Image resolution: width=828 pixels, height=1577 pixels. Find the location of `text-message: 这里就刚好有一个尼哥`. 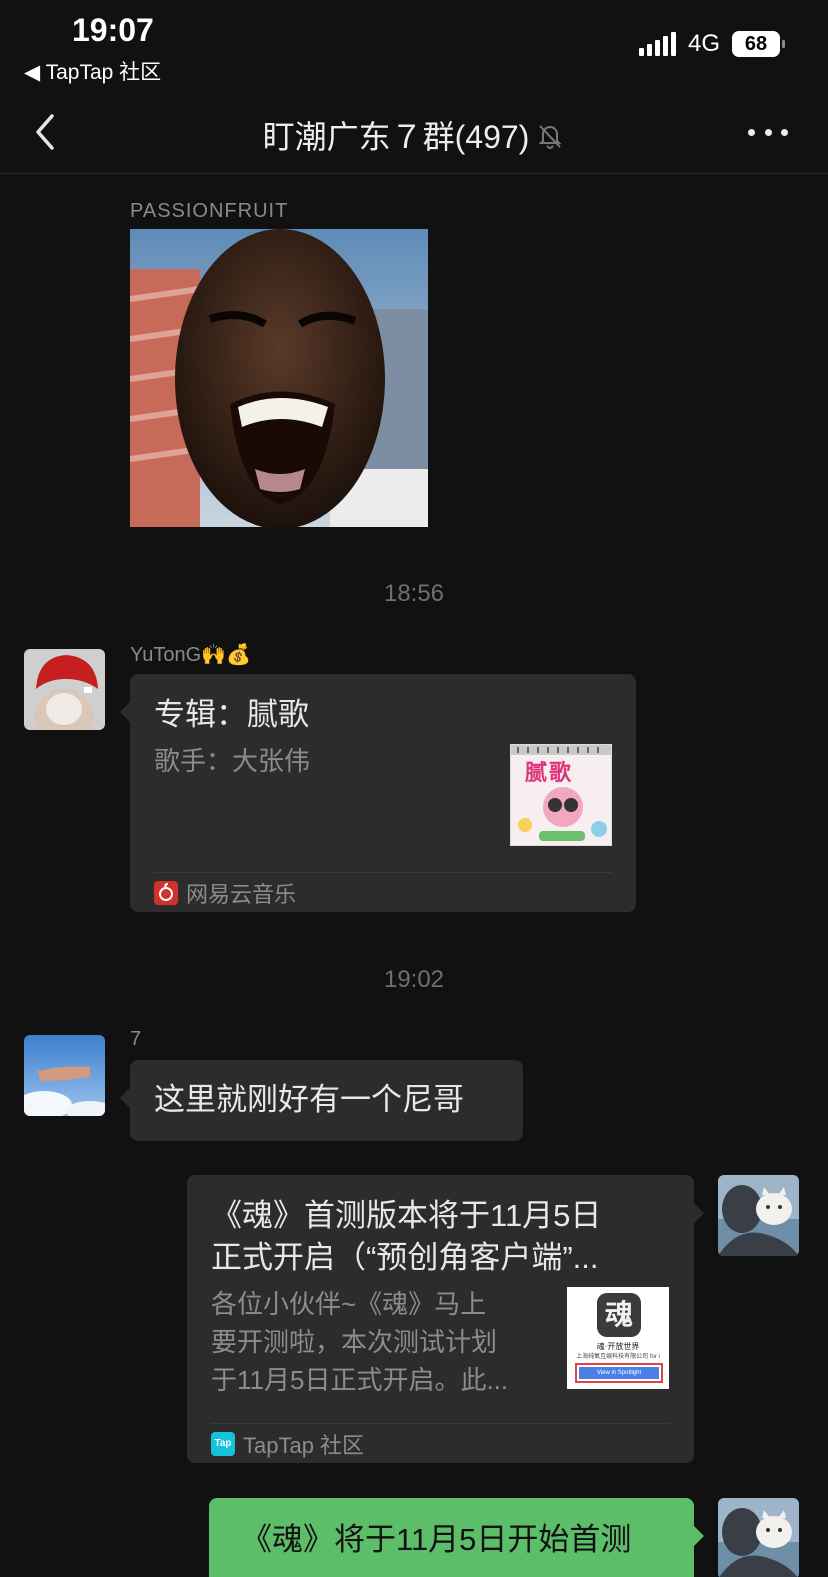

text-message: 这里就刚好有一个尼哥 is located at coordinates (321, 1100).